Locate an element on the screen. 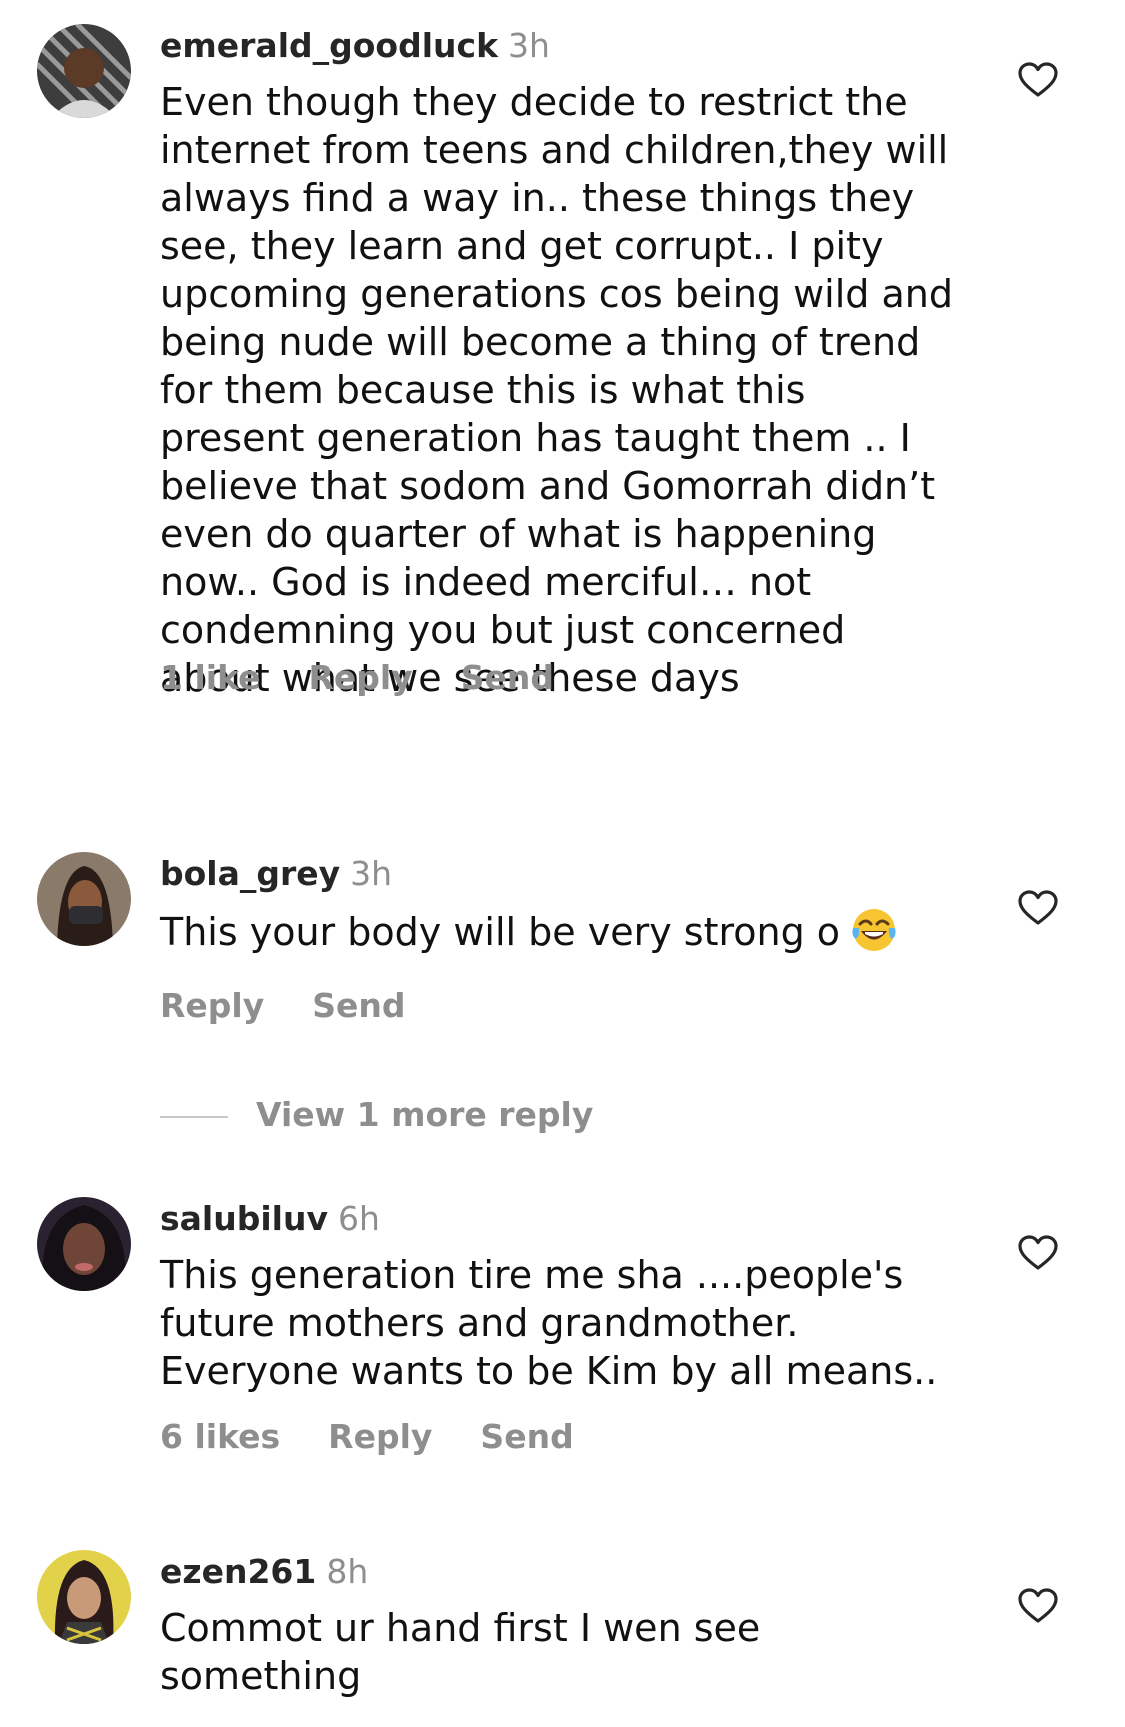 The width and height of the screenshot is (1125, 1727). comment-actions: 1 like Reply Send is located at coordinates (381, 678).